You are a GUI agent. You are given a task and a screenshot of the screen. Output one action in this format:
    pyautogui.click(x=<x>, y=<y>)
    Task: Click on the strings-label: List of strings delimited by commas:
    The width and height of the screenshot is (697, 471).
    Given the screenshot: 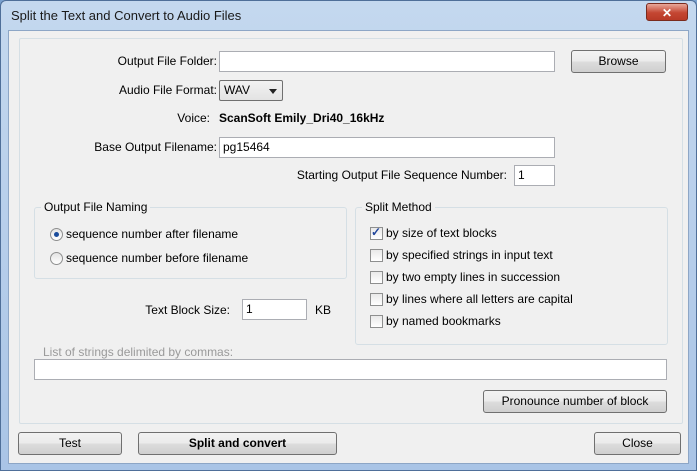 What is the action you would take?
    pyautogui.click(x=138, y=352)
    